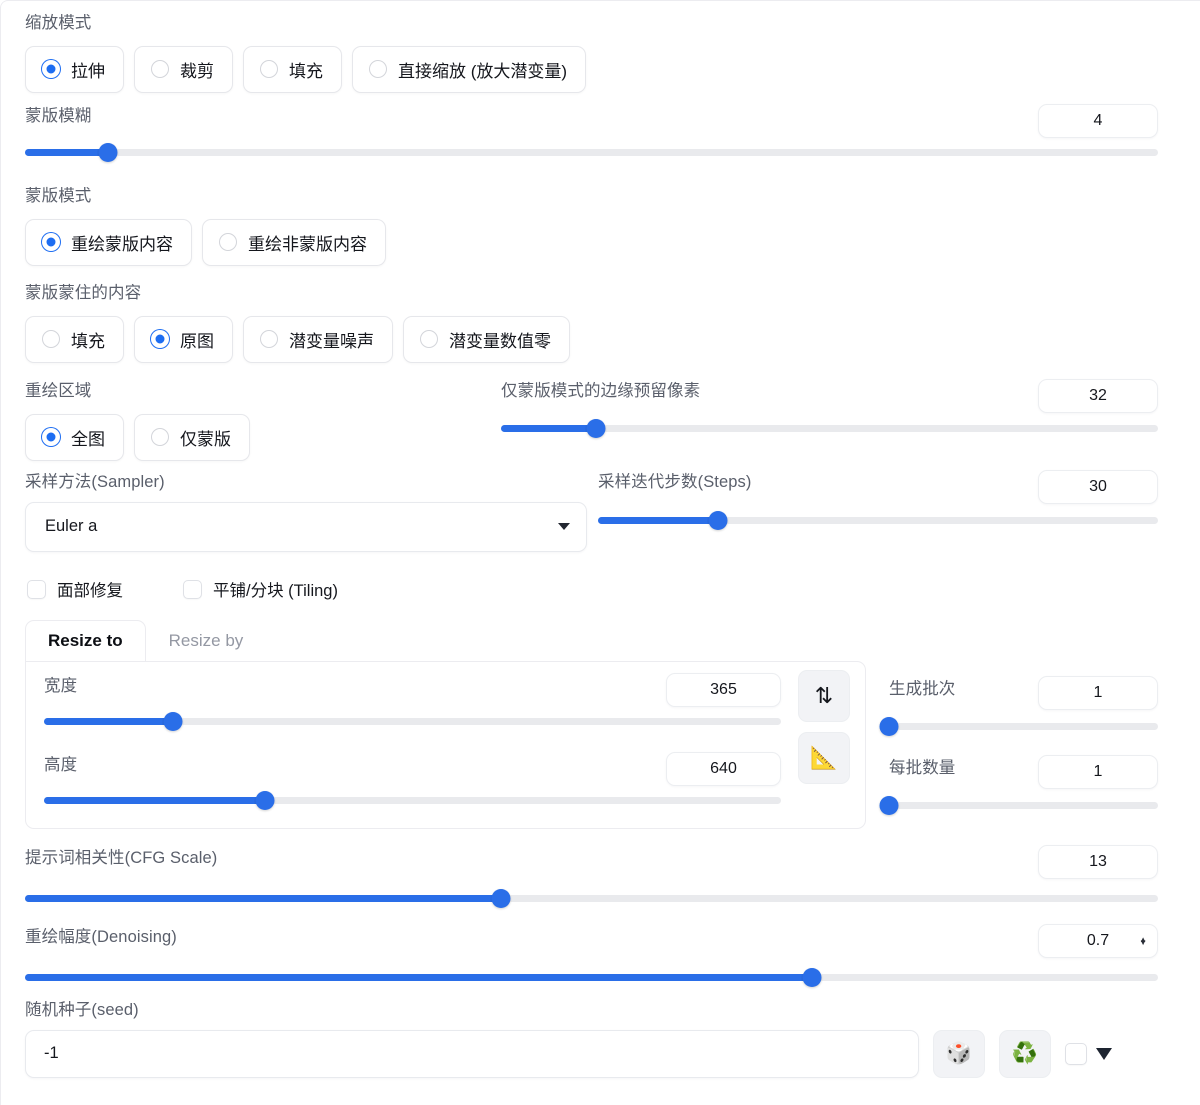 The height and width of the screenshot is (1105, 1200). I want to click on steps-section: 采样迭代步数(Steps) 30, so click(878, 500).